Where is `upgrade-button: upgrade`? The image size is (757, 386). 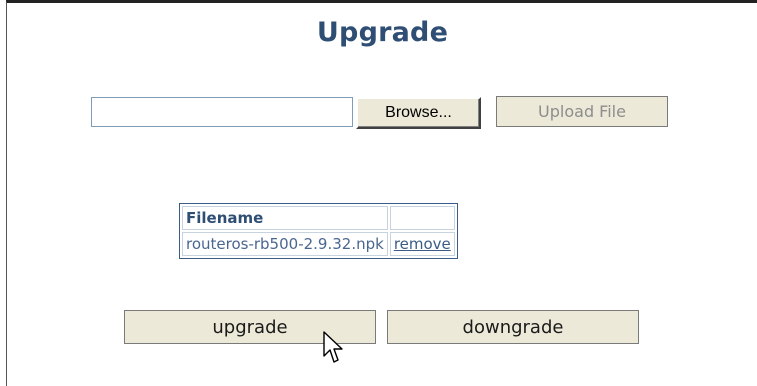 upgrade-button: upgrade is located at coordinates (250, 327).